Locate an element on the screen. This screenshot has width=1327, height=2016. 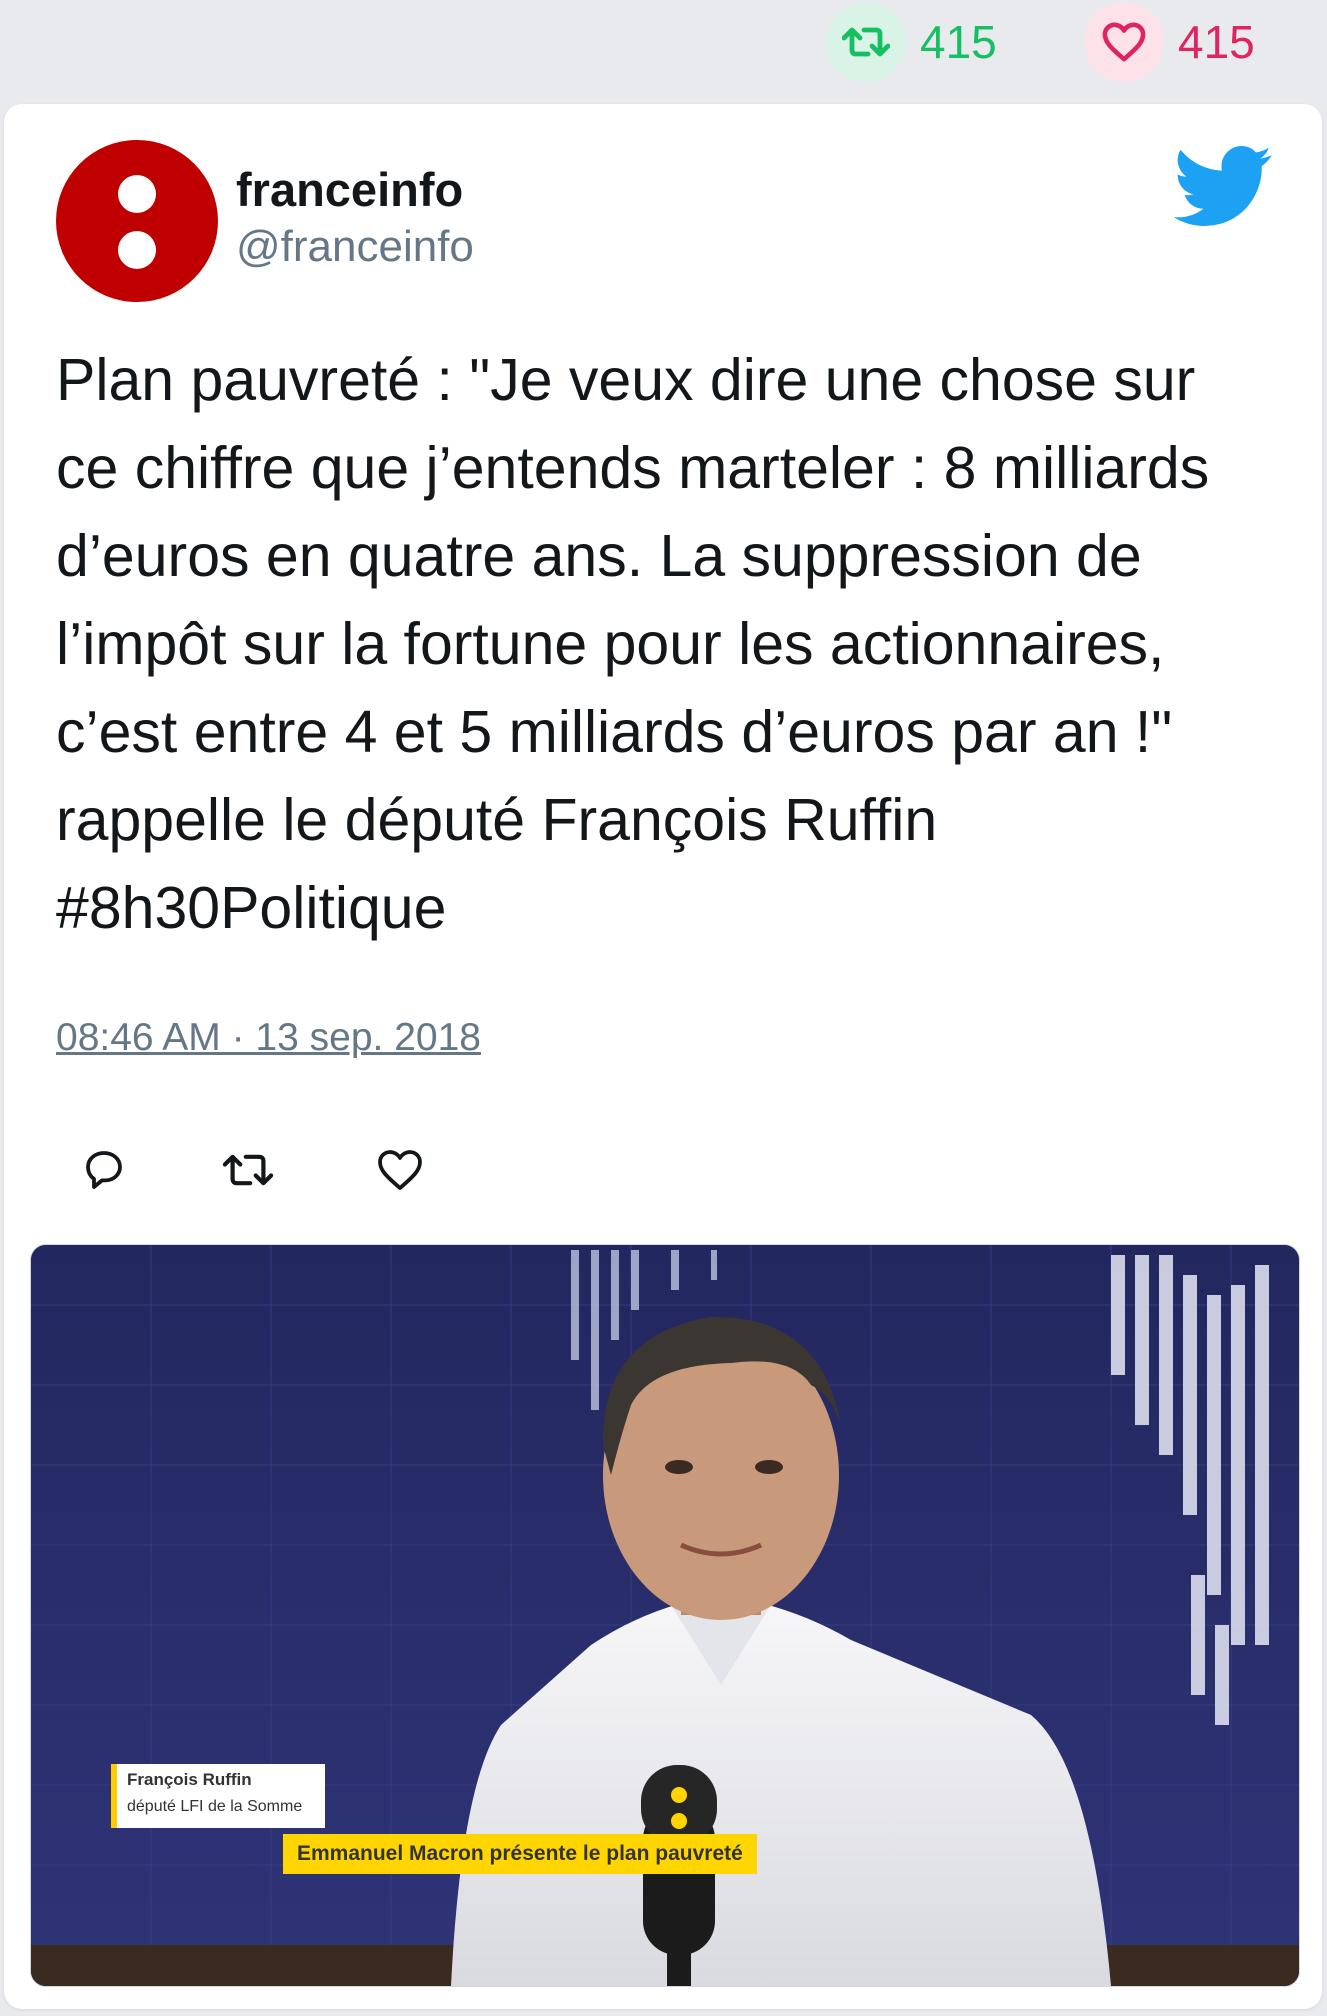
heart-icon is located at coordinates (1124, 42).